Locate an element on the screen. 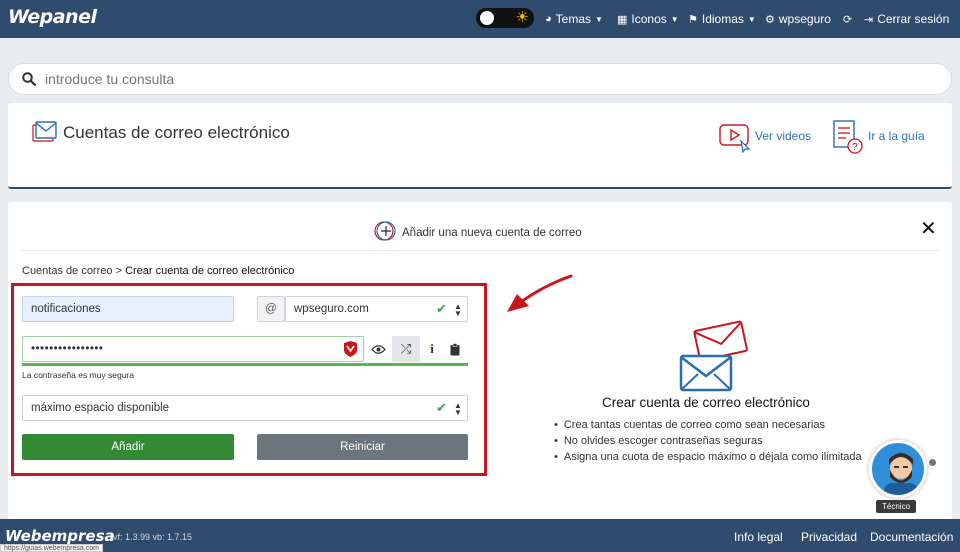 The height and width of the screenshot is (552, 960). version-text: vf: 1.3.99 vb: 1.7.15 is located at coordinates (153, 537).